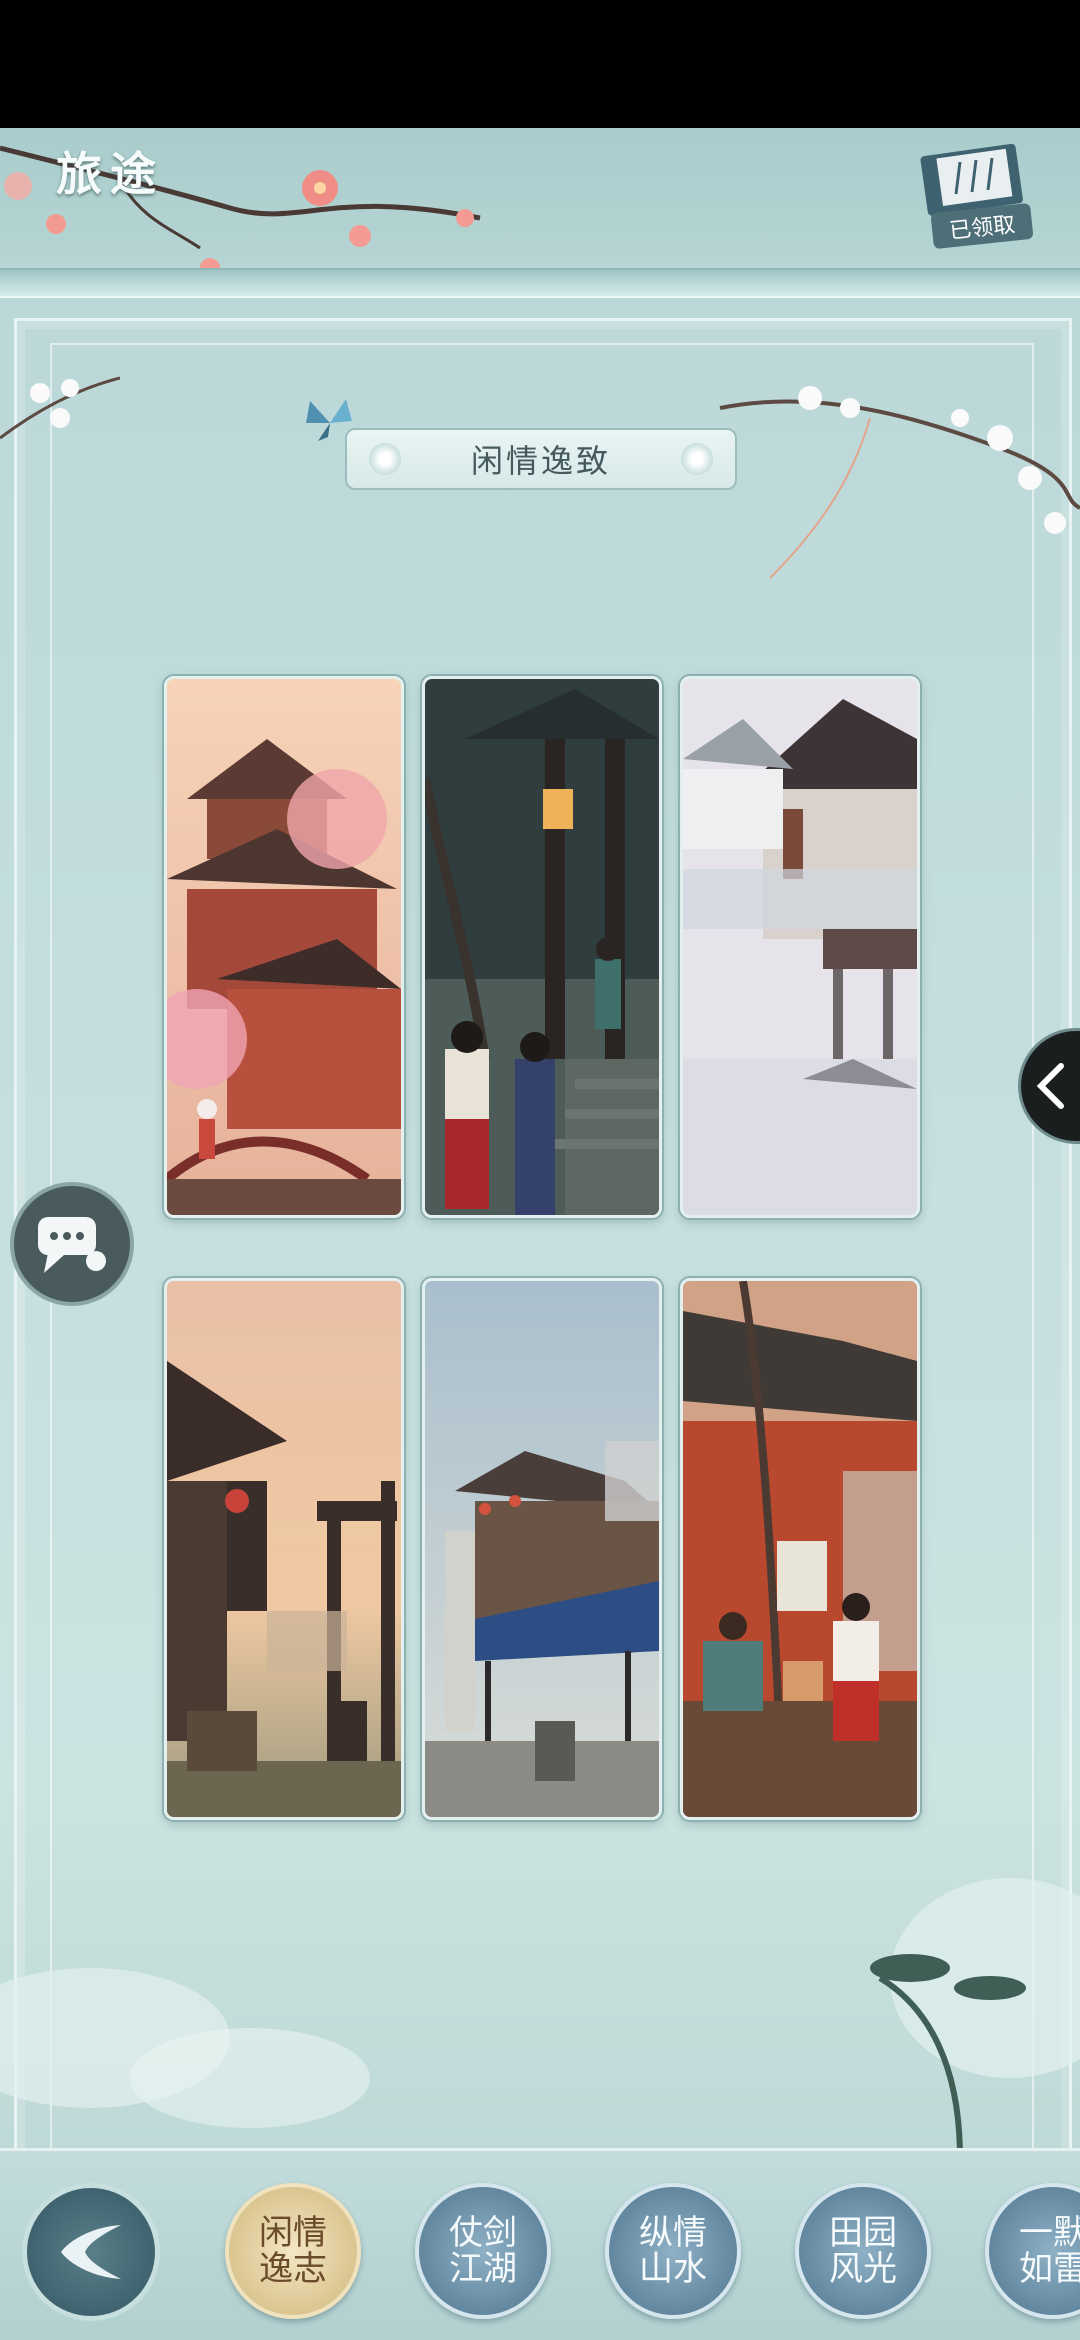 This screenshot has height=2340, width=1080. I want to click on scene-card-night-lantern-tower, so click(542, 947).